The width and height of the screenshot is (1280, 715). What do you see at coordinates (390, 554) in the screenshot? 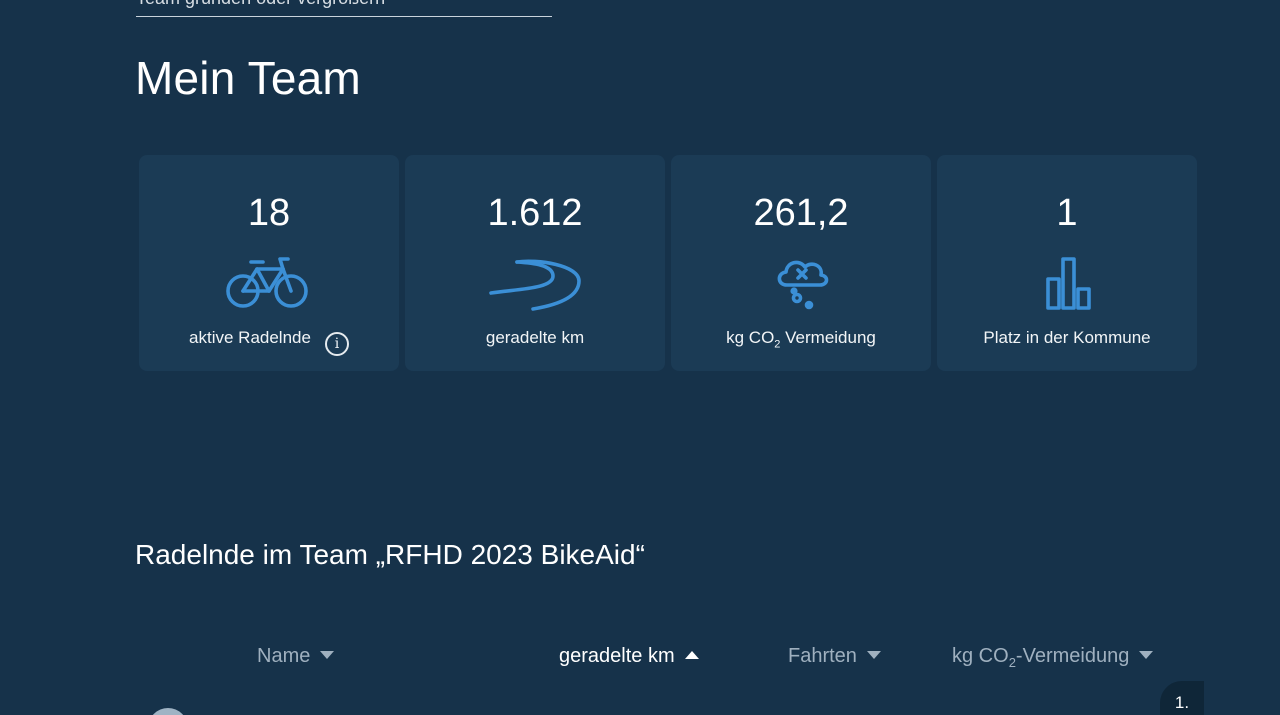
I see `section-title: Radelnde im Team „RFHD 2023 BikeAid“` at bounding box center [390, 554].